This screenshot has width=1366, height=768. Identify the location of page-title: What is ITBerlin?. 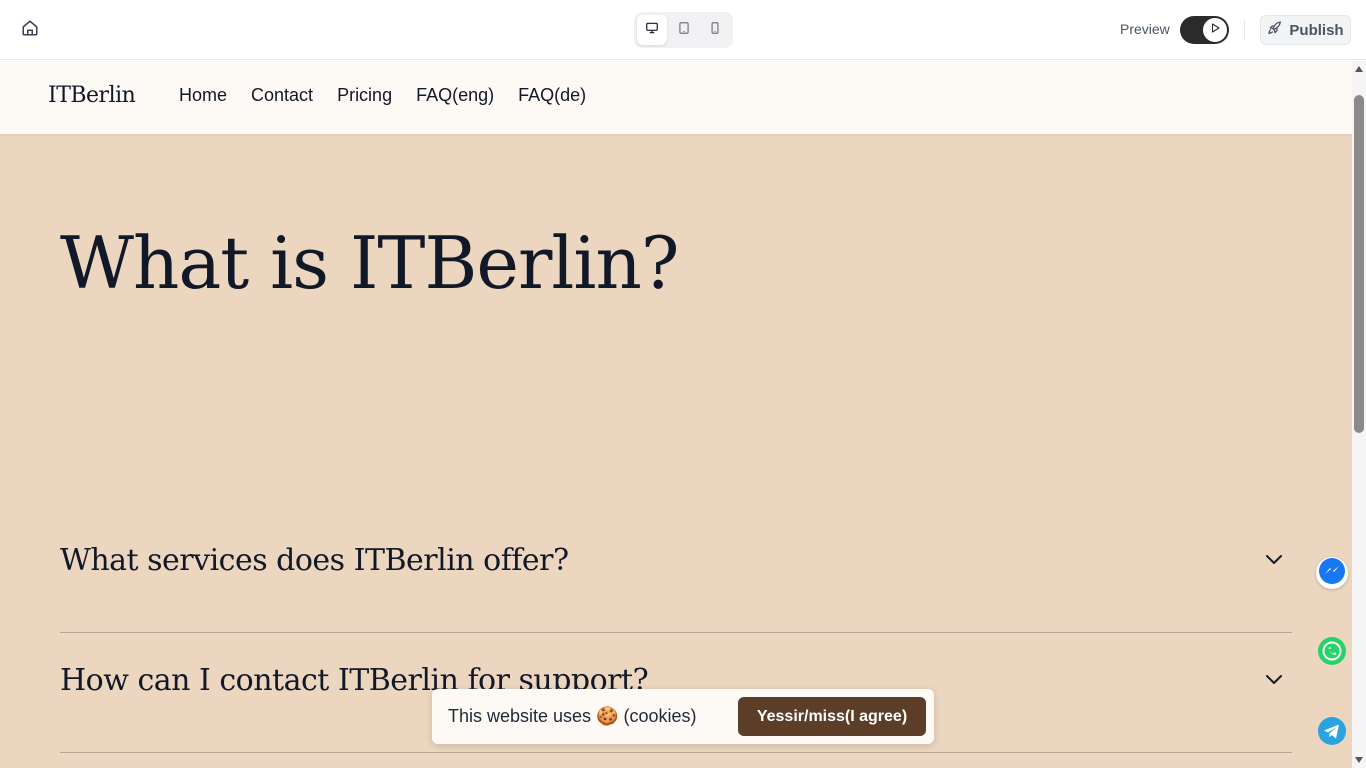
(369, 263).